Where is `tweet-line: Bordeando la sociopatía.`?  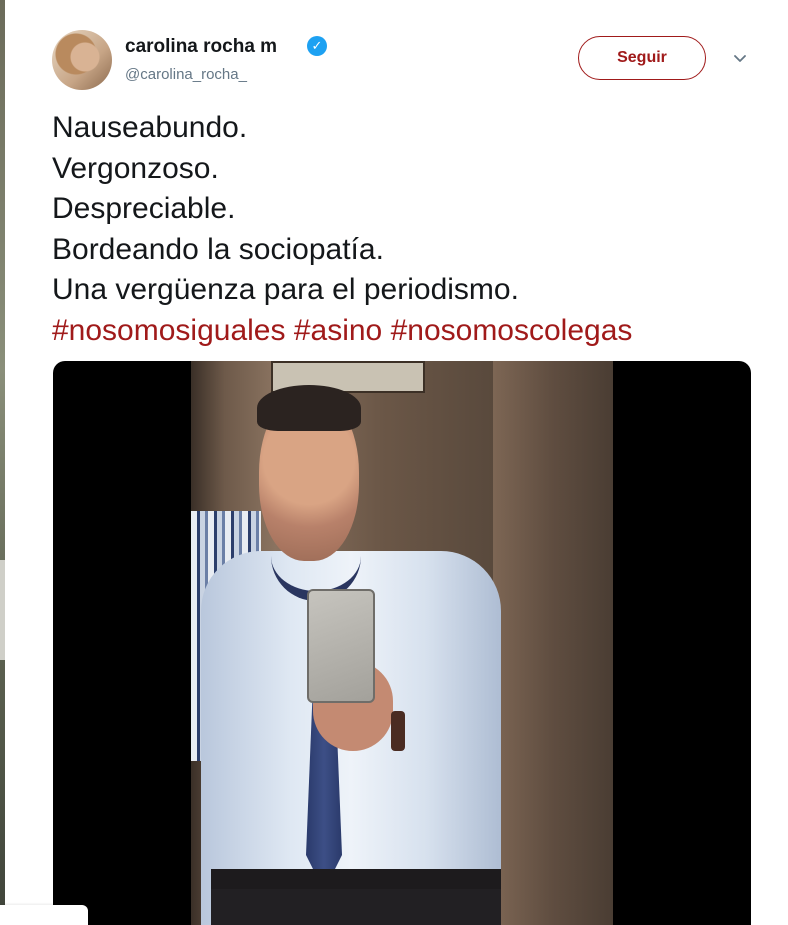 tweet-line: Bordeando la sociopatía. is located at coordinates (218, 249).